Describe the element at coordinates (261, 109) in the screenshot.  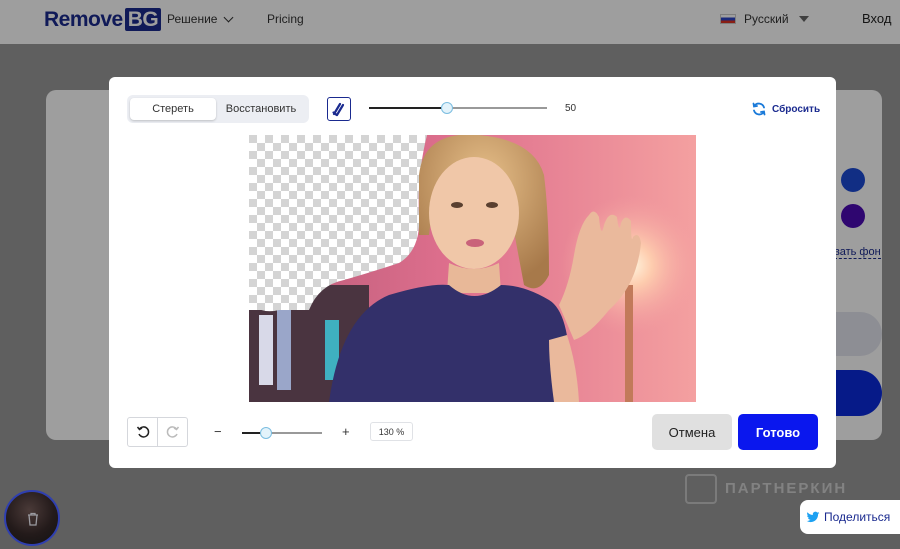
I see `tab-restore: Восстановить` at that location.